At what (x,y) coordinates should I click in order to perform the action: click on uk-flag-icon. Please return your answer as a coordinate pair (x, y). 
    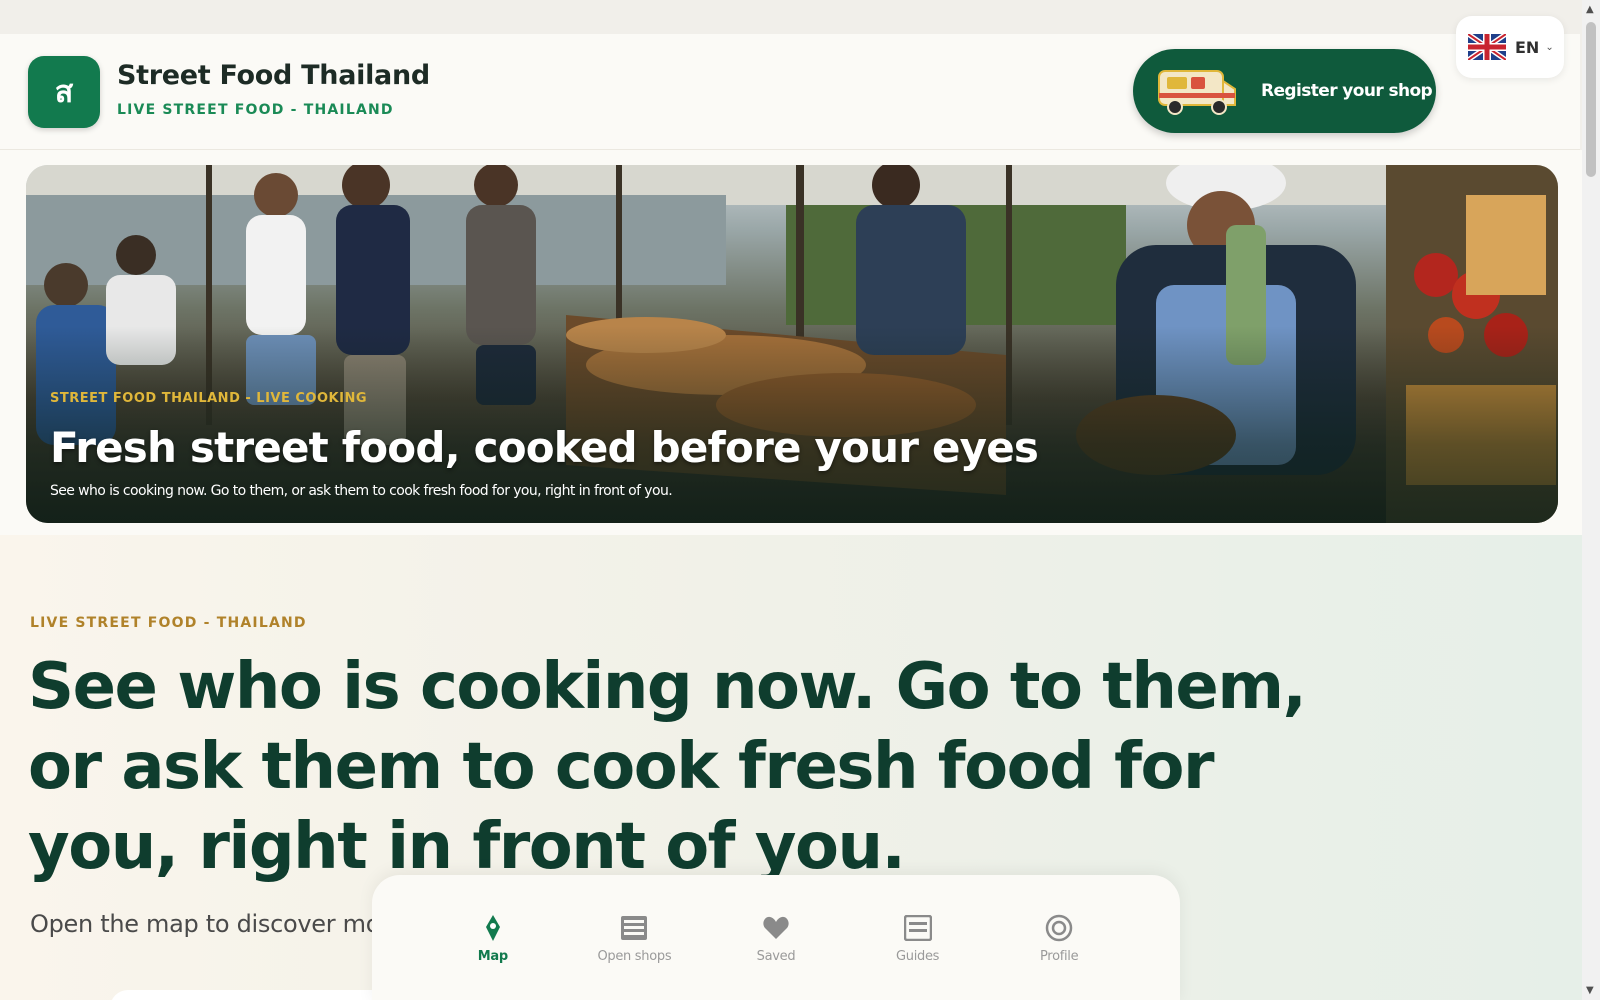
    Looking at the image, I should click on (1487, 47).